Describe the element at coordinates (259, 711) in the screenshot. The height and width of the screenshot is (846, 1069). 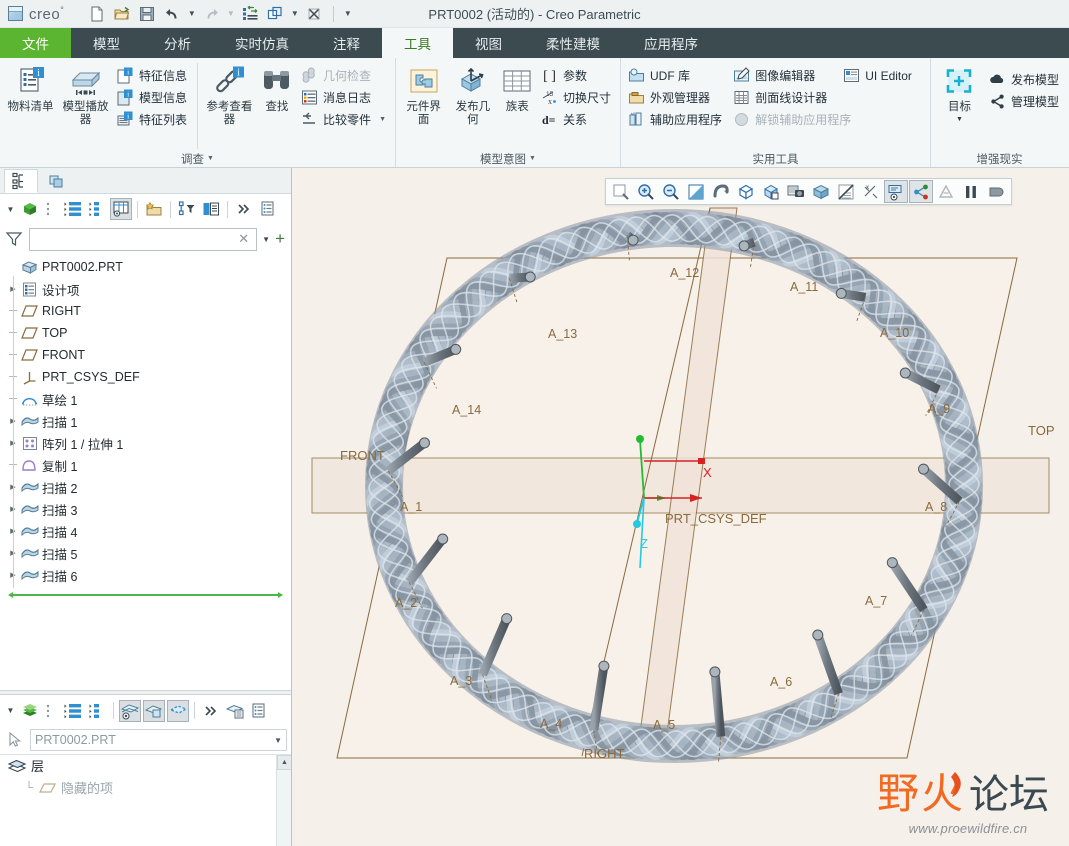
I see `layer-properties-button` at that location.